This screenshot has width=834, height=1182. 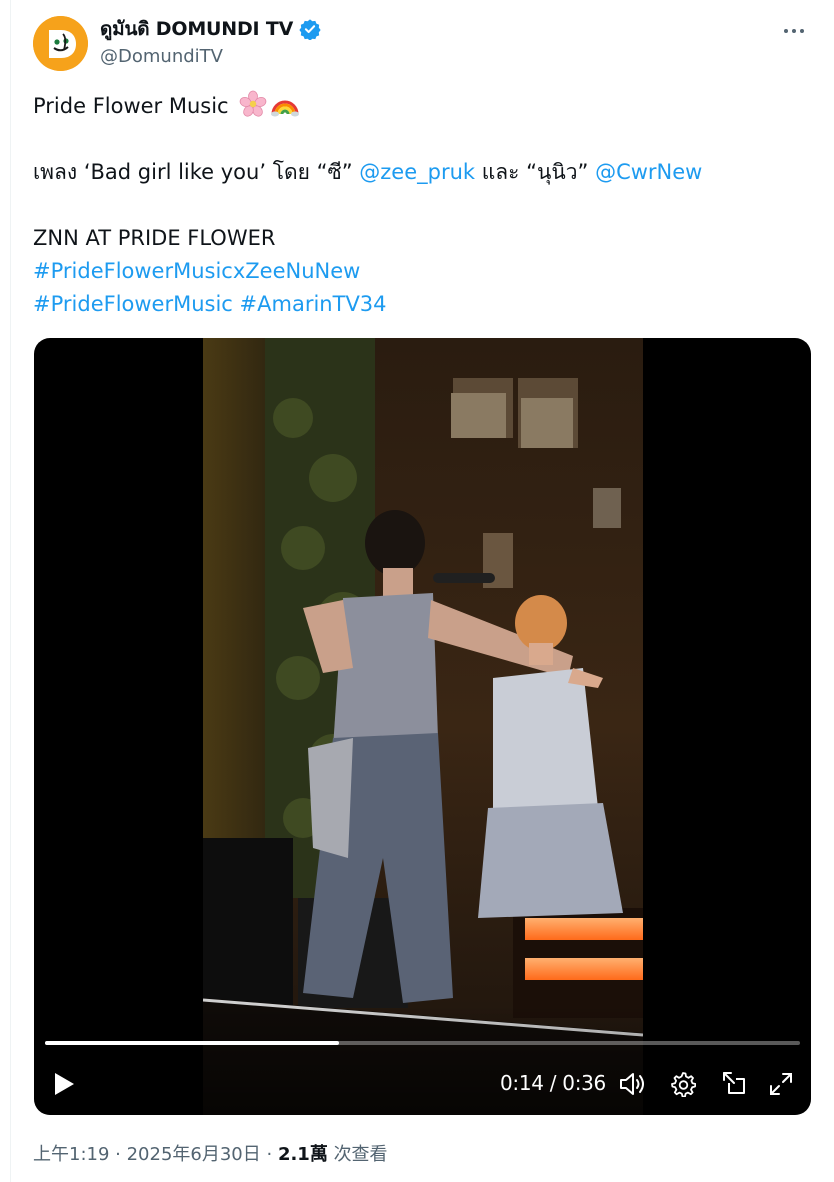 I want to click on play-icon, so click(x=64, y=1084).